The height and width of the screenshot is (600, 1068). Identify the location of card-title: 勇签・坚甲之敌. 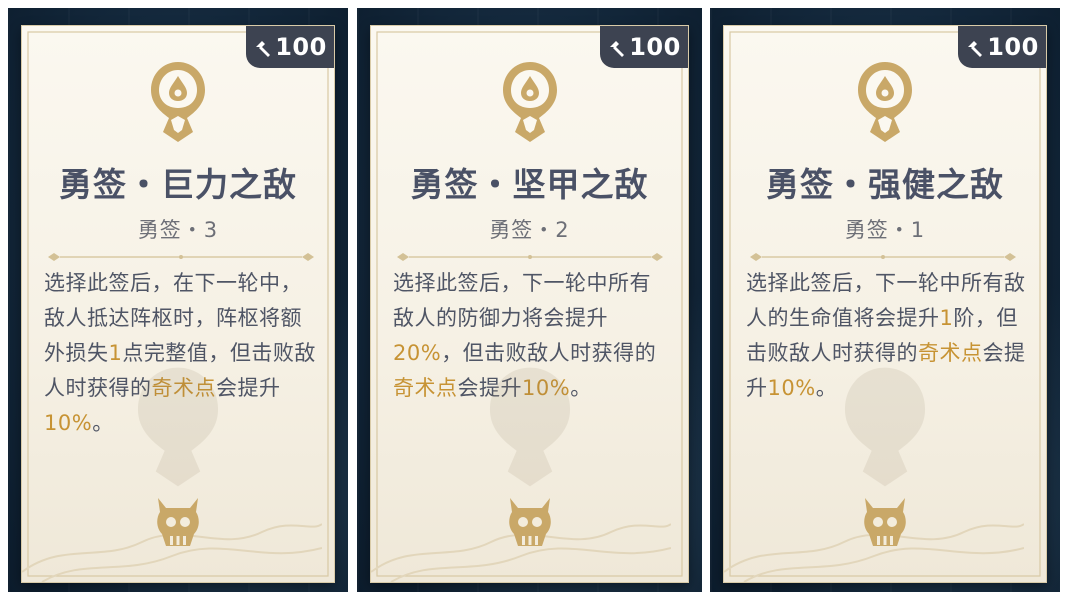
(529, 184).